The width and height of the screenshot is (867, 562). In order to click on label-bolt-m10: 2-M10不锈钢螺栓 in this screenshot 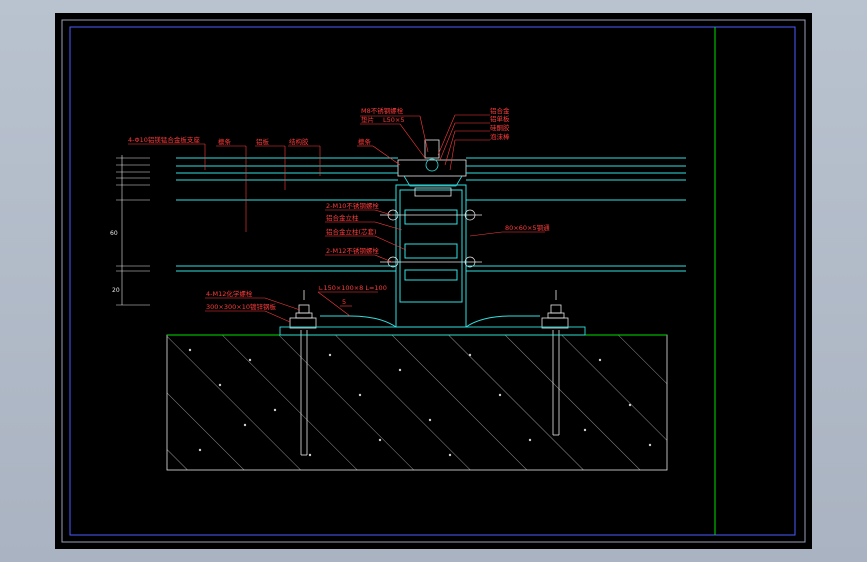, I will do `click(352, 205)`.